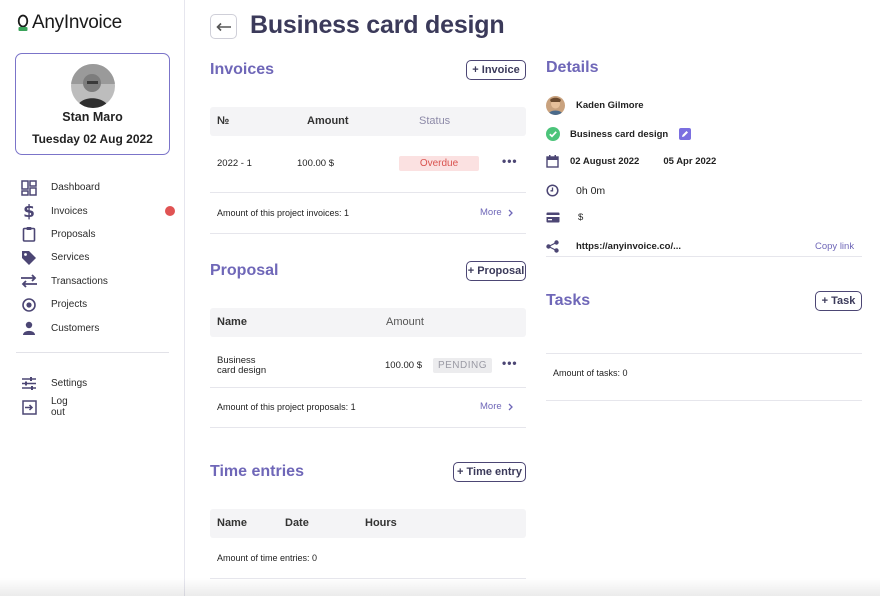 This screenshot has height=596, width=880. What do you see at coordinates (69, 384) in the screenshot?
I see `sidebar-item-label: Settings` at bounding box center [69, 384].